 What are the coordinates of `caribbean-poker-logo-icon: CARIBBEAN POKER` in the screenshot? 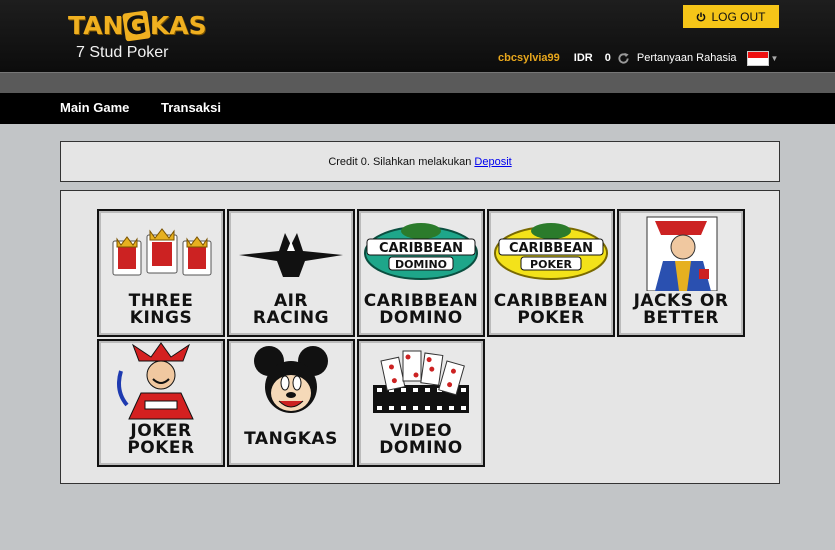 It's located at (551, 251).